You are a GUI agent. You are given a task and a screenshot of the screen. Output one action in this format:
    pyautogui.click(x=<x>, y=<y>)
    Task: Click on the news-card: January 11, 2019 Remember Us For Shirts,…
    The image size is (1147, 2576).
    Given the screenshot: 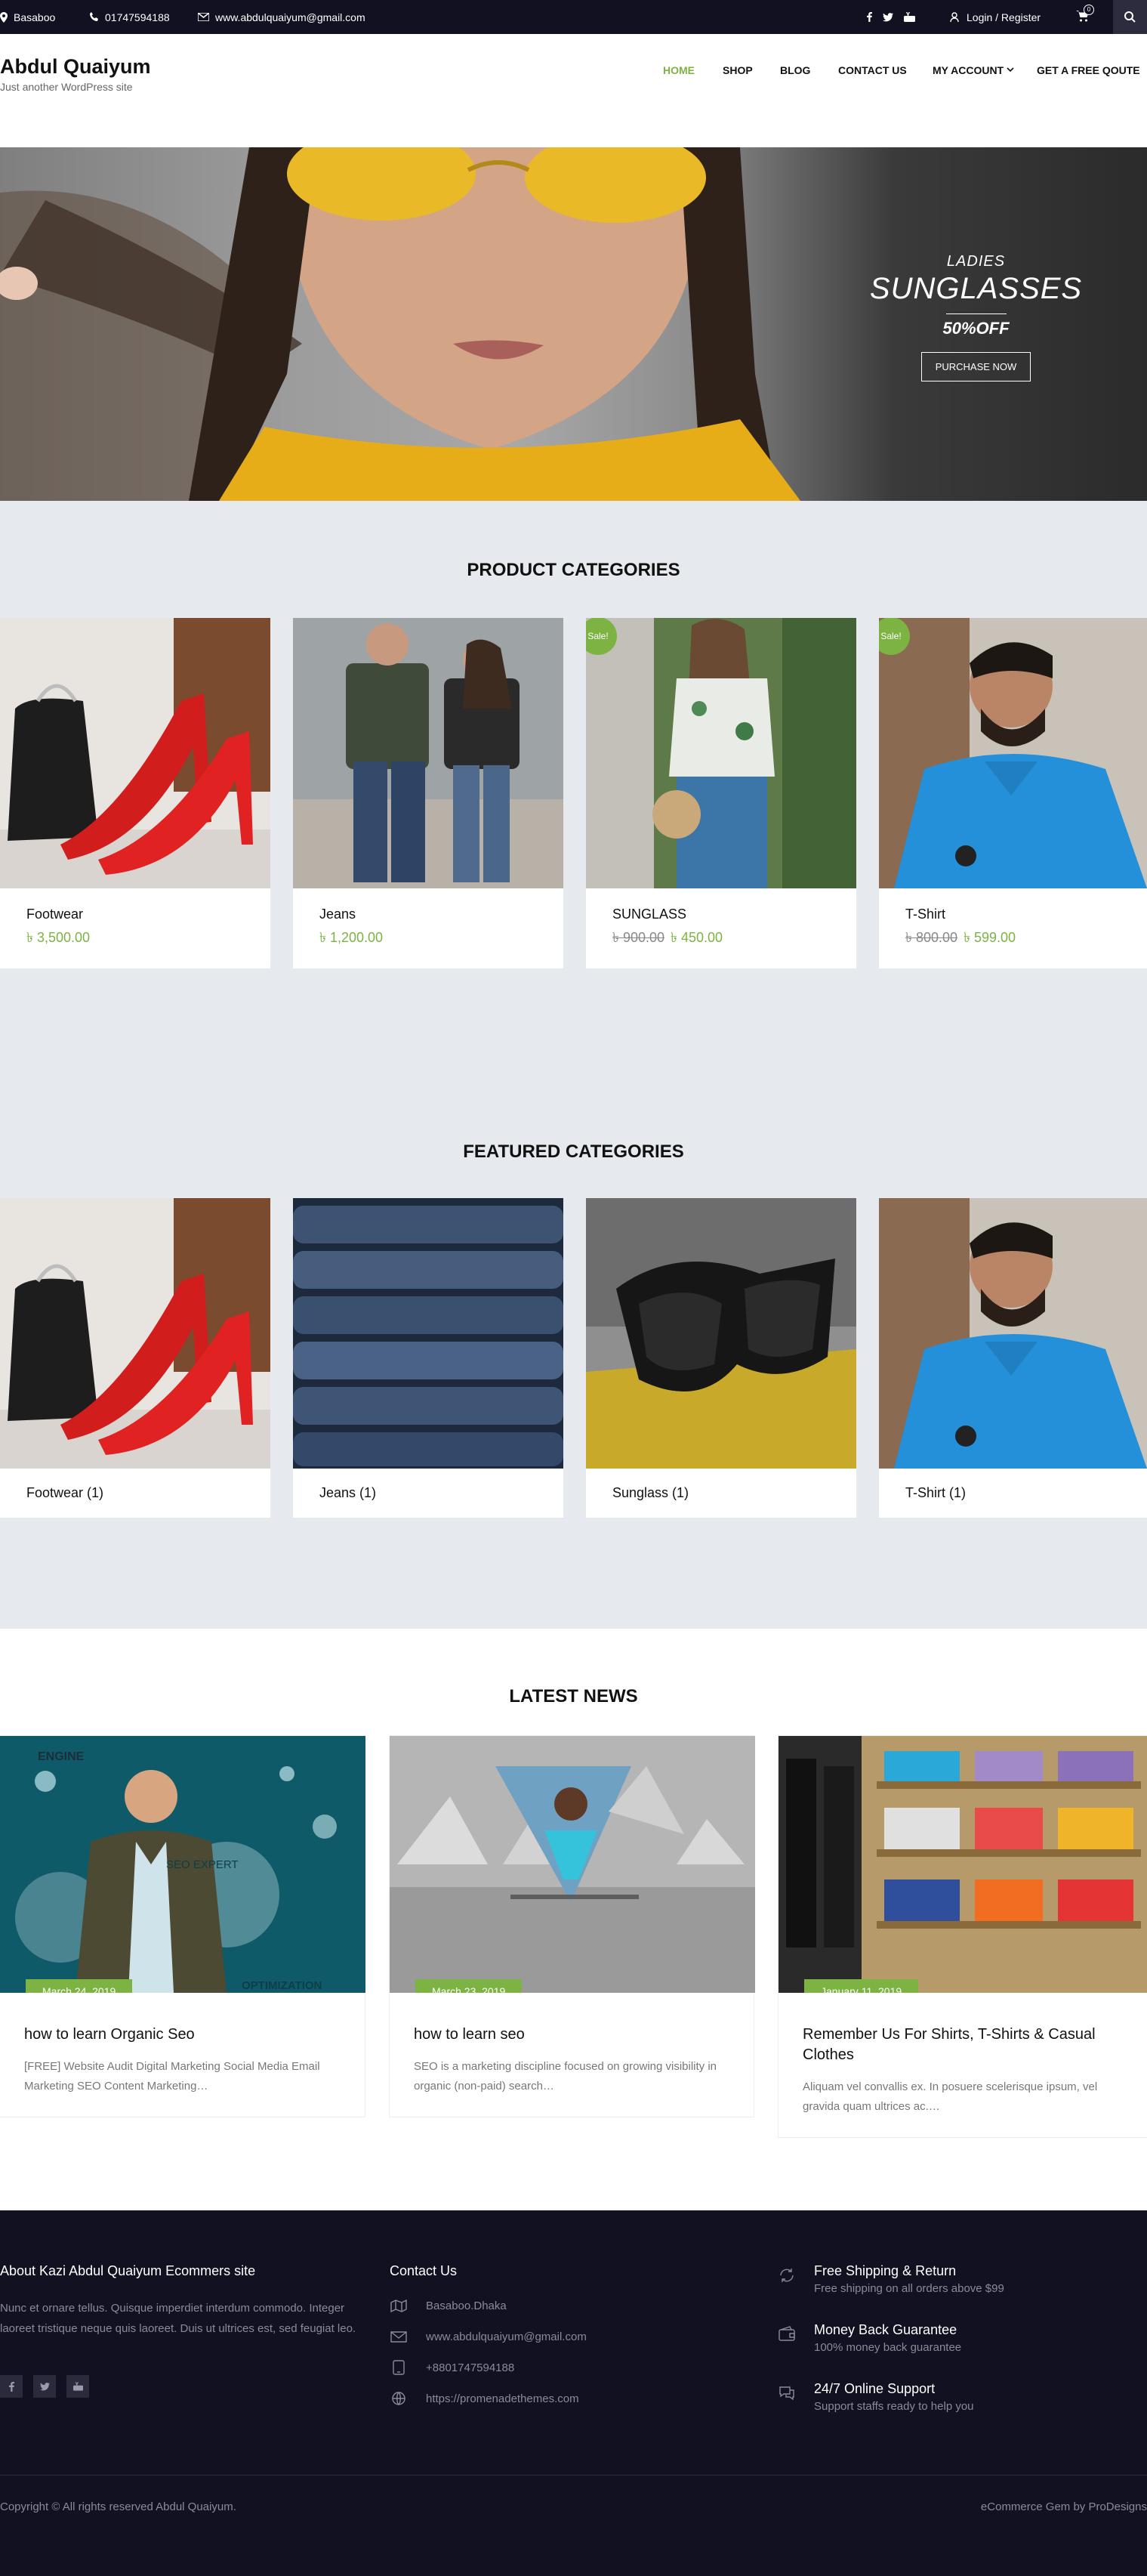 What is the action you would take?
    pyautogui.click(x=962, y=1936)
    